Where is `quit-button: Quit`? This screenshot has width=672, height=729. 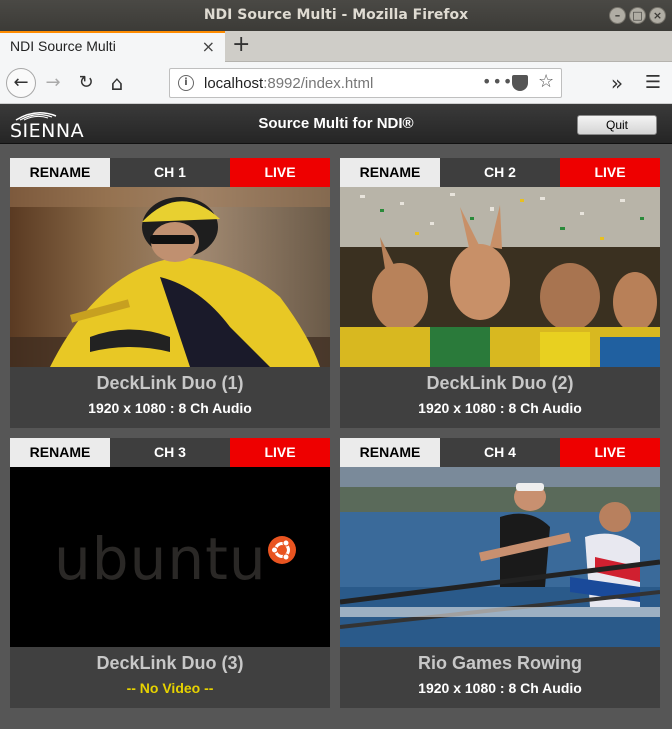
quit-button: Quit is located at coordinates (617, 125).